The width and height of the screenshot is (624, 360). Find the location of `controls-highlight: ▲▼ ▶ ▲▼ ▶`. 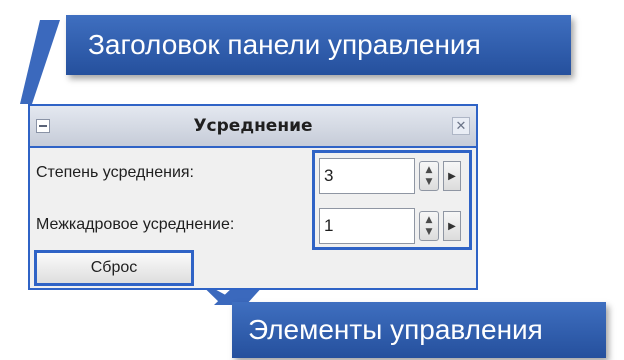

controls-highlight: ▲▼ ▶ ▲▼ ▶ is located at coordinates (392, 200).